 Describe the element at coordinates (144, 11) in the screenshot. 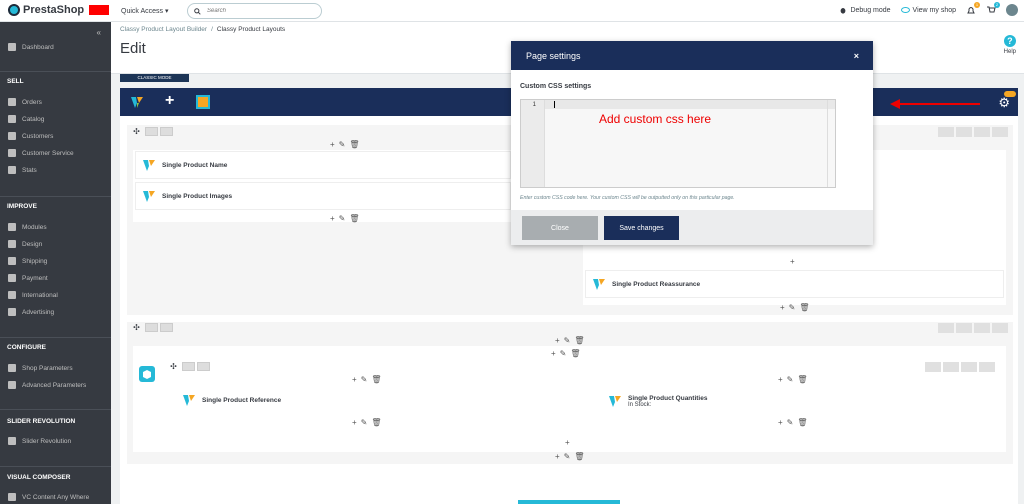

I see `quick-access-dropdown: Quick Access ▾` at that location.